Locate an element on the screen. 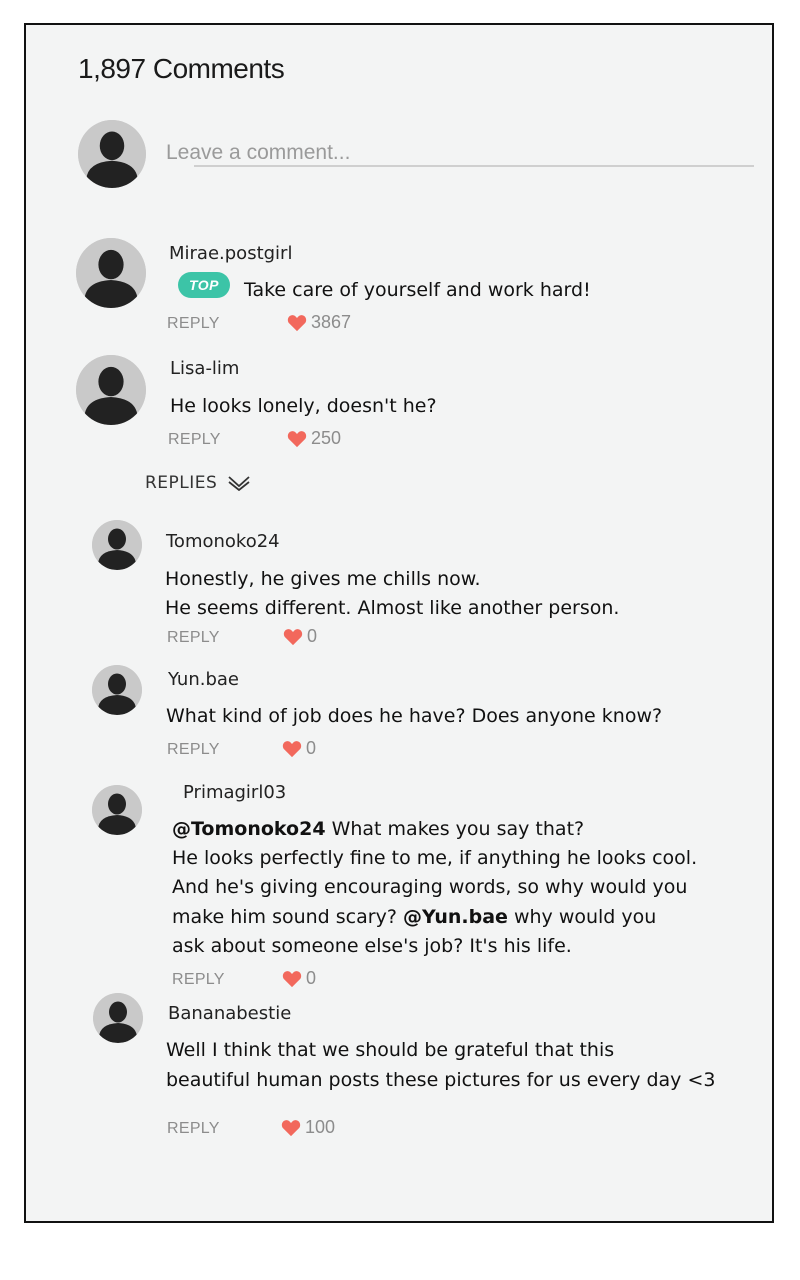  top-comment-badge: TOP is located at coordinates (204, 285).